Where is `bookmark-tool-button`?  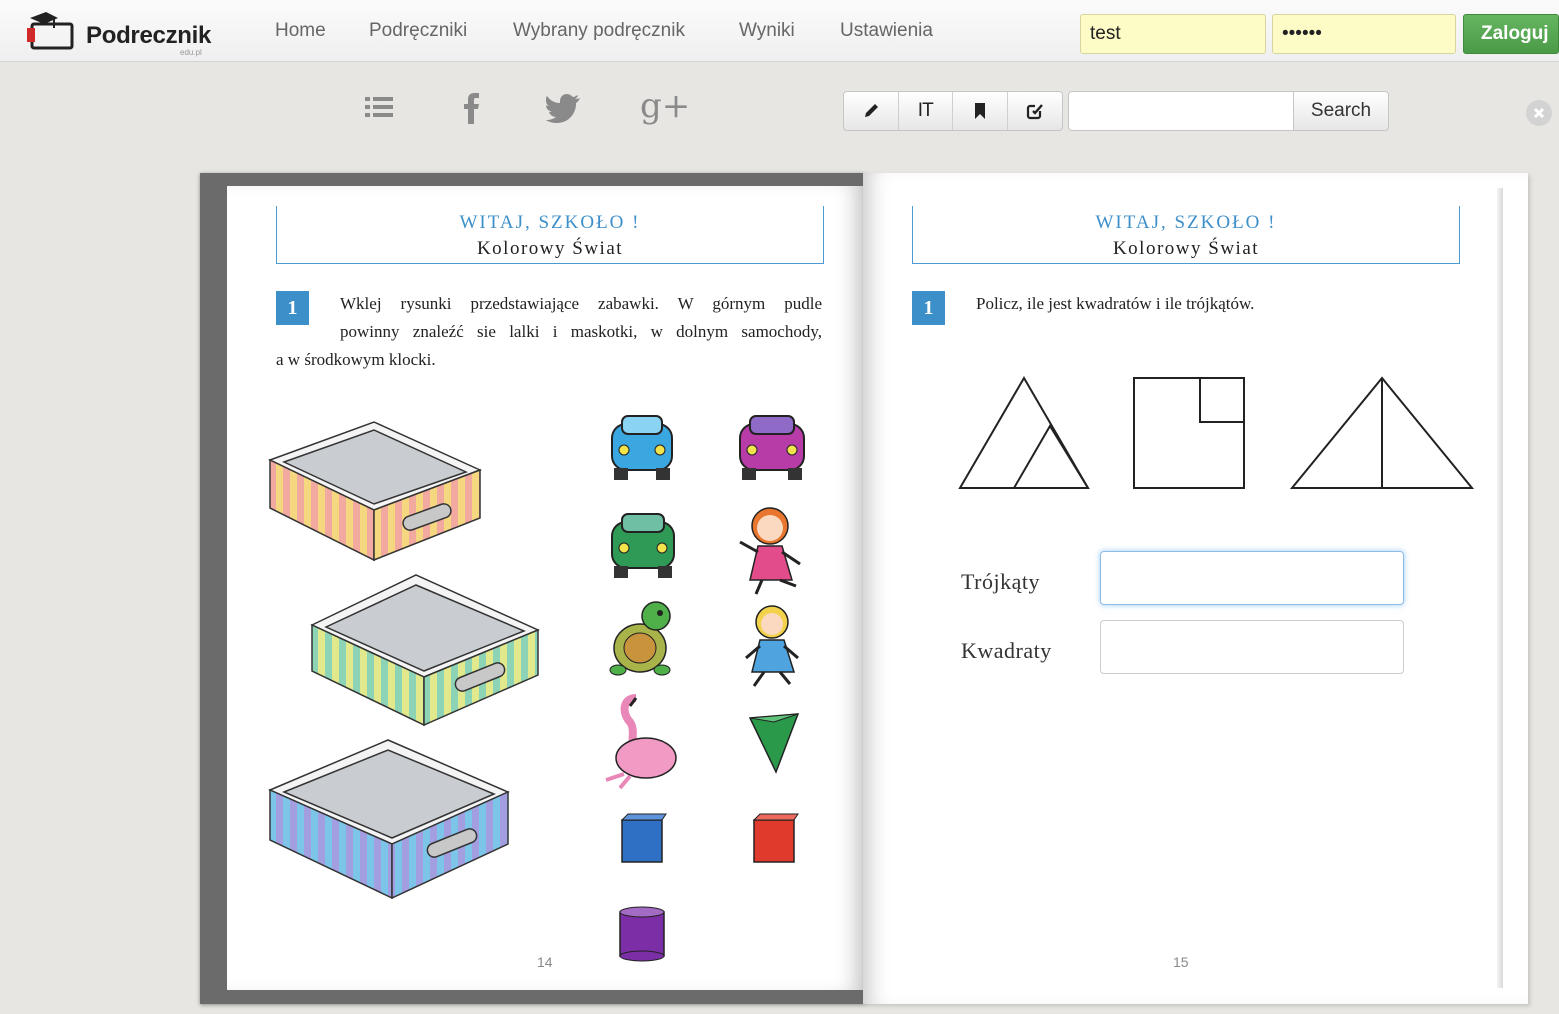 bookmark-tool-button is located at coordinates (980, 111).